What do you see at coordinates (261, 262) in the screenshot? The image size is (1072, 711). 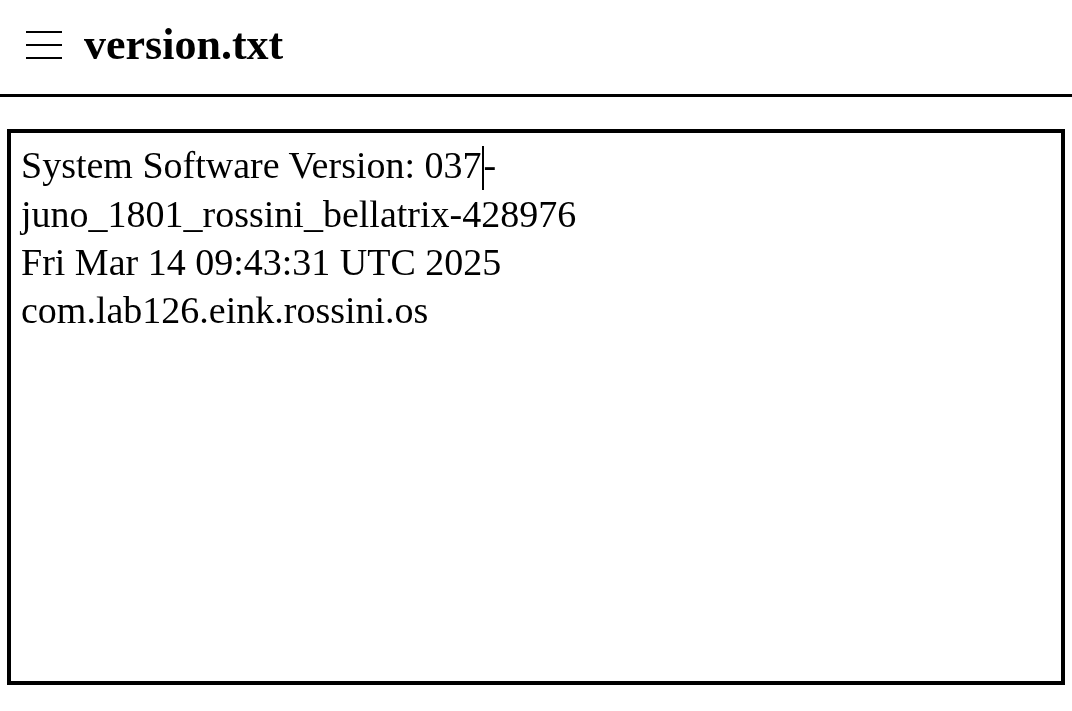 I see `text-line: Fri Mar 14 09:43:31 UTC 2025` at bounding box center [261, 262].